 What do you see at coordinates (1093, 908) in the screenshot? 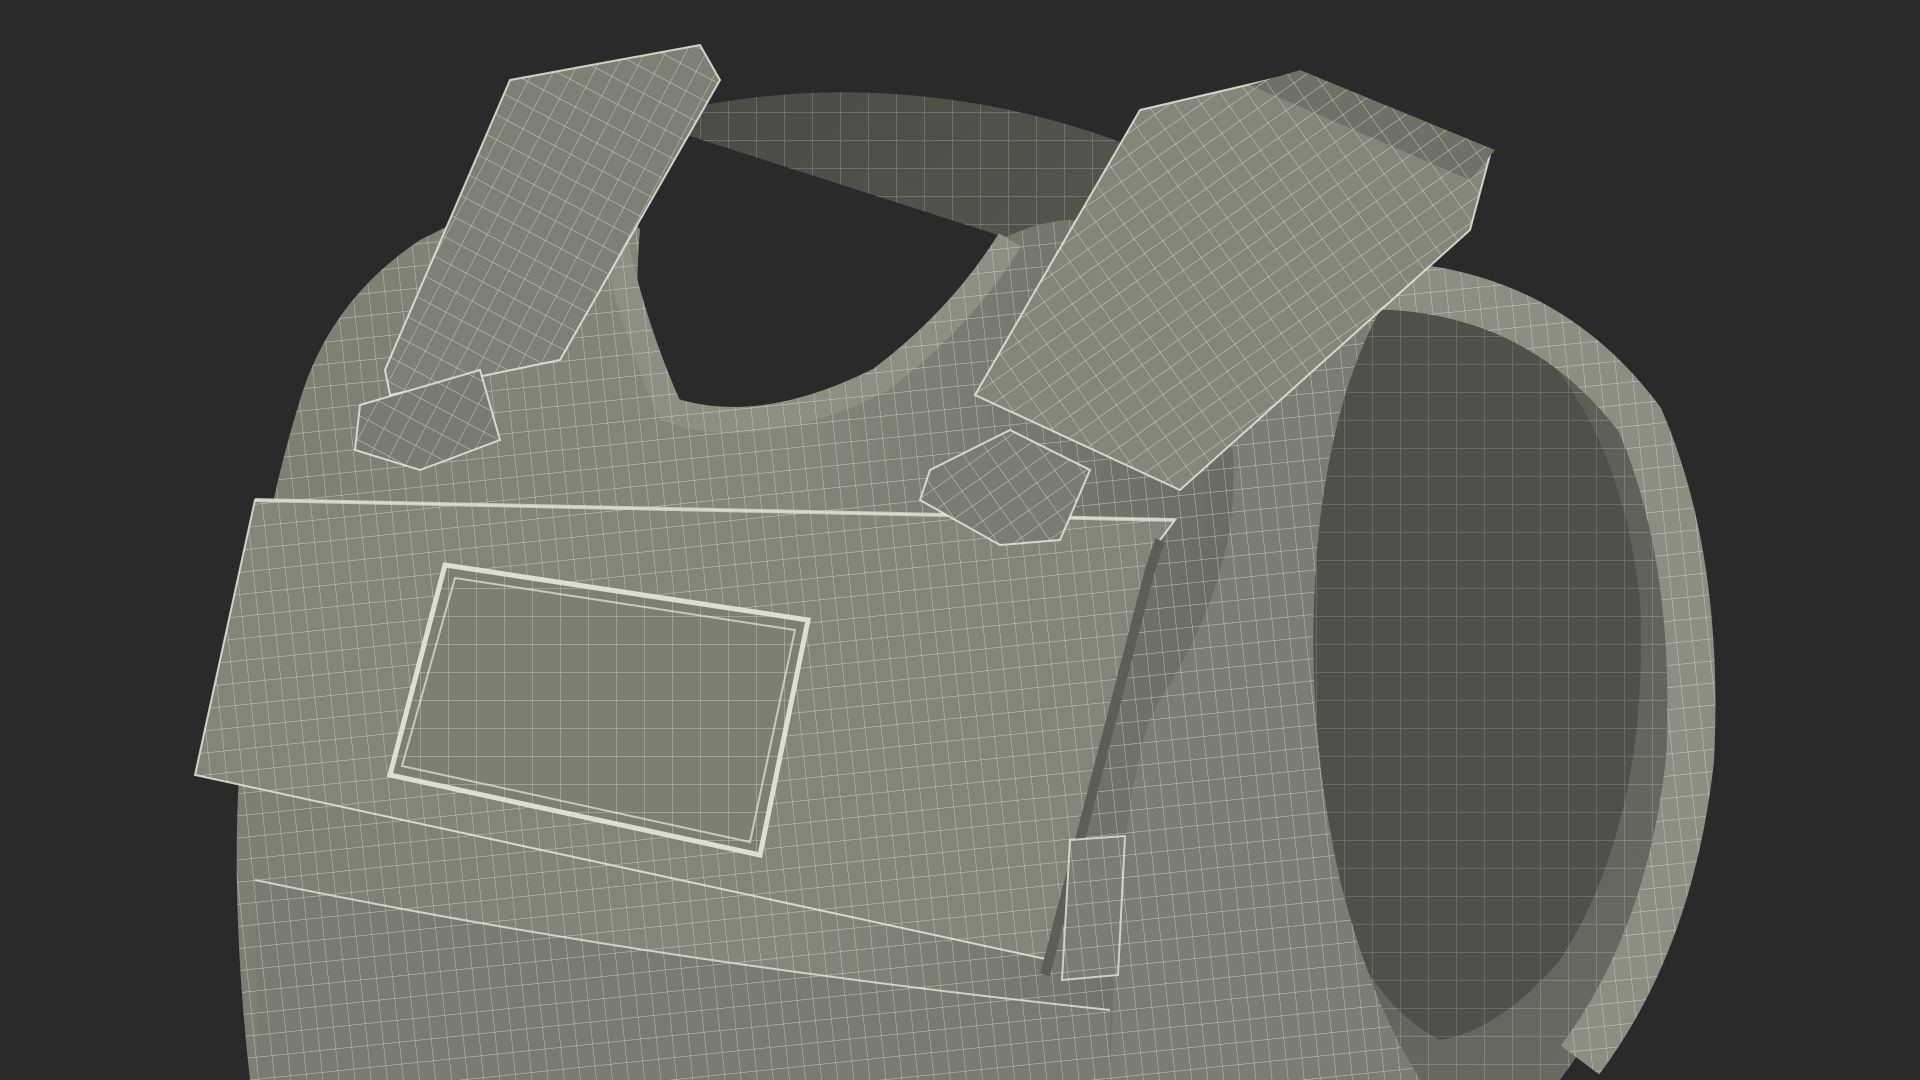
I see `side-tab` at bounding box center [1093, 908].